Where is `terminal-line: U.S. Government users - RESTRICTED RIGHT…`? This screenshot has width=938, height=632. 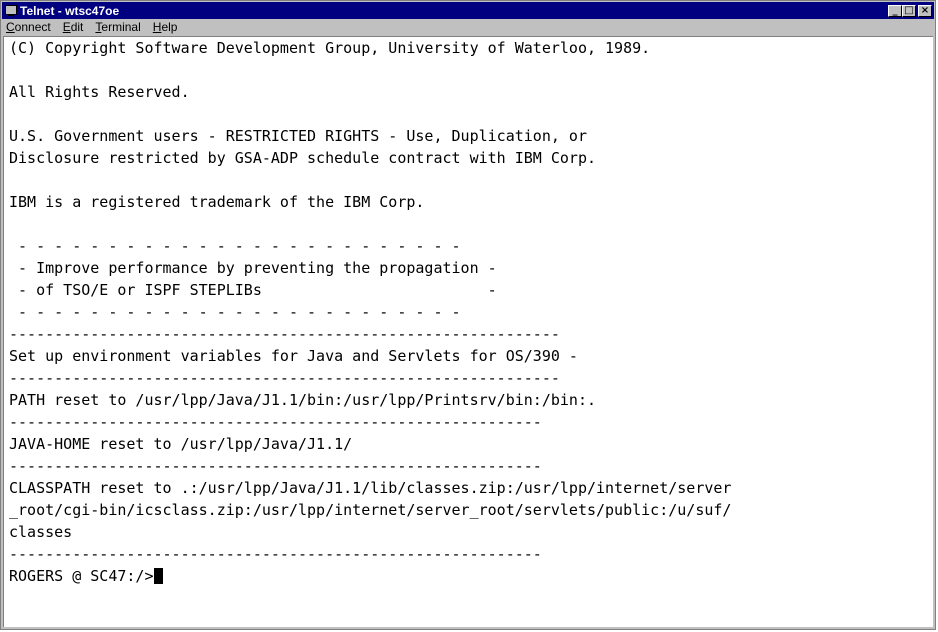 terminal-line: U.S. Government users - RESTRICTED RIGHT… is located at coordinates (298, 136).